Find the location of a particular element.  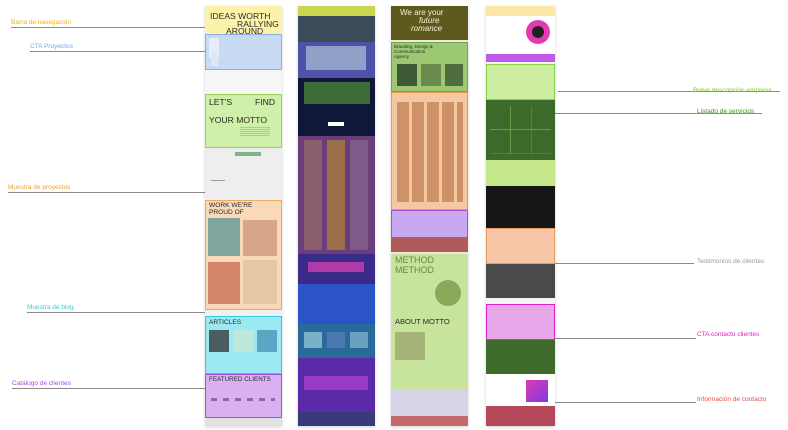

annotation-label-testimonials: Testimonios de clientes is located at coordinates (731, 261).